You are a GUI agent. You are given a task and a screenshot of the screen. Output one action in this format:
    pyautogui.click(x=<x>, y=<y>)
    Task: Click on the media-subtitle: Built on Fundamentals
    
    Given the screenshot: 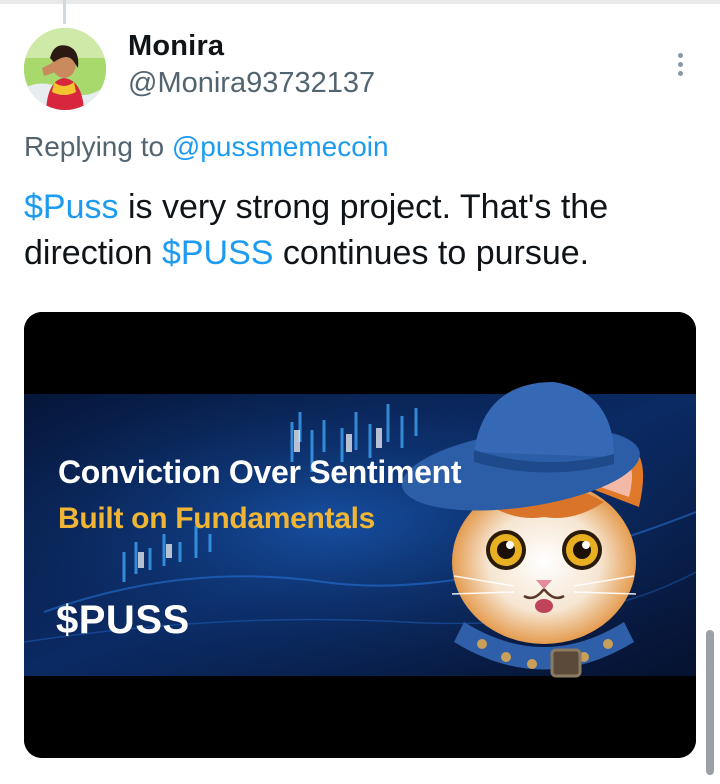 What is the action you would take?
    pyautogui.click(x=217, y=518)
    